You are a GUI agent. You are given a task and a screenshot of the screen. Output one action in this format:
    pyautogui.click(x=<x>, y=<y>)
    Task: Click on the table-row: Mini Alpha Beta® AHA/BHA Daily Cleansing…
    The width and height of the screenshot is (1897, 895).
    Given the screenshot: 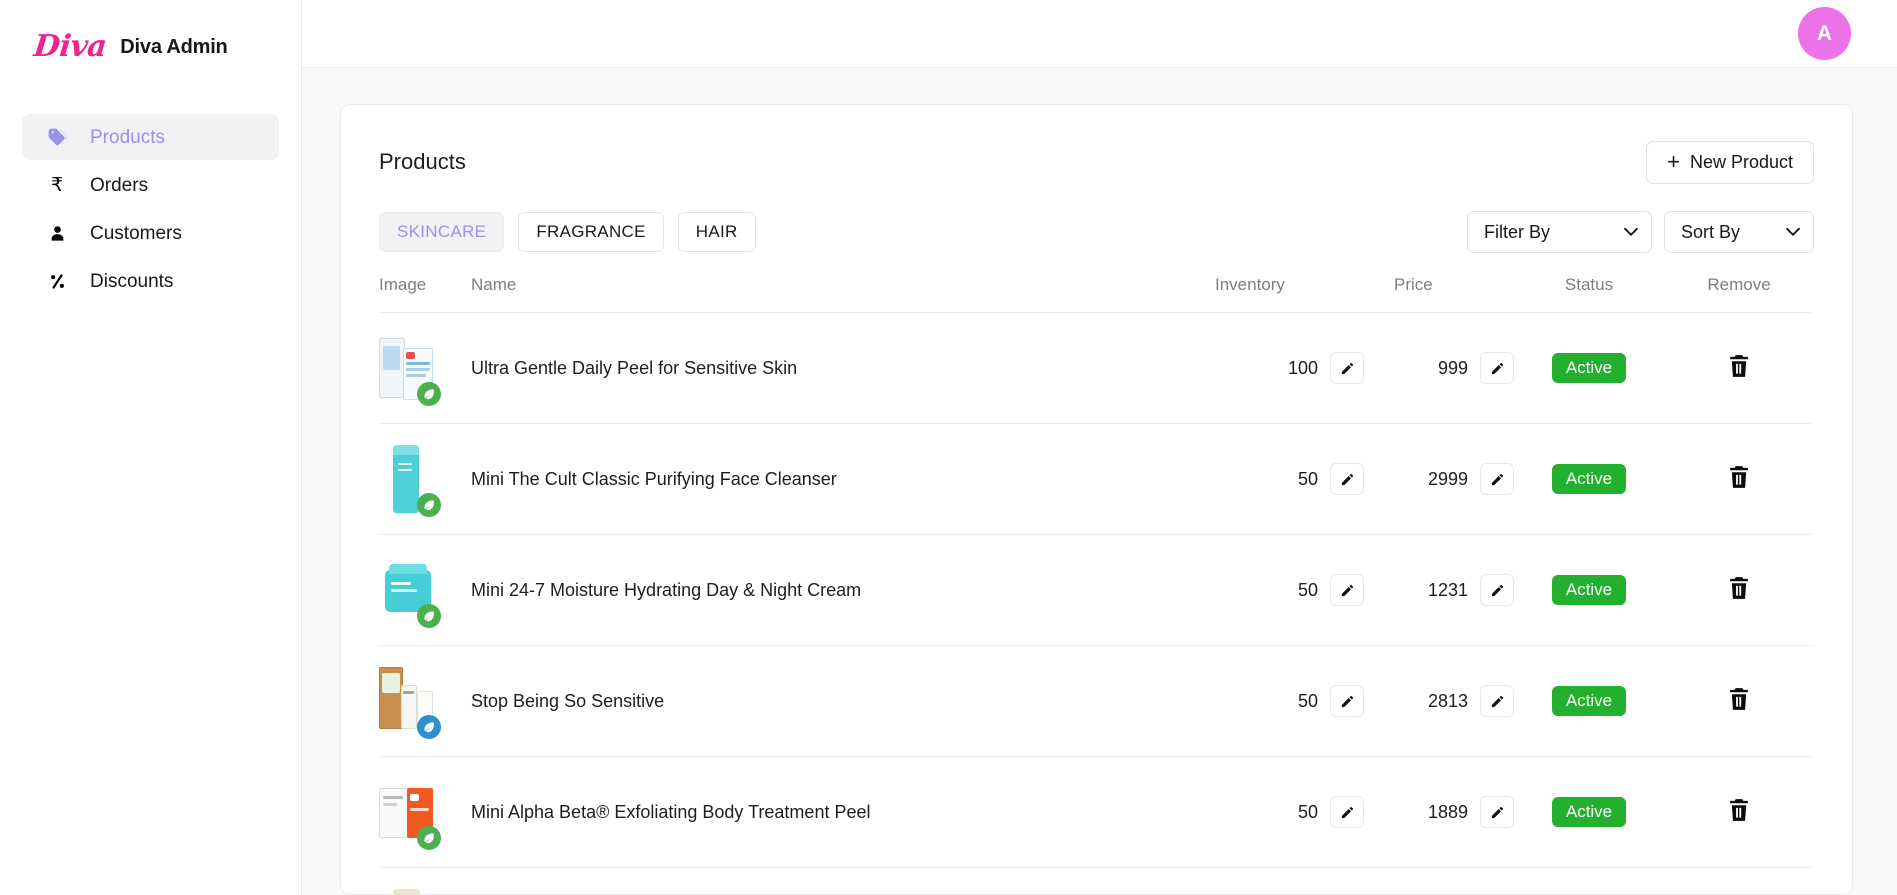 What is the action you would take?
    pyautogui.click(x=1096, y=881)
    